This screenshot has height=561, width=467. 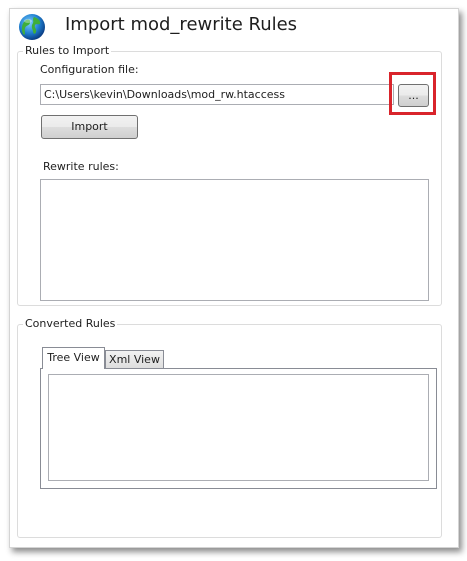 I want to click on browse-button-highlight, so click(x=412, y=93).